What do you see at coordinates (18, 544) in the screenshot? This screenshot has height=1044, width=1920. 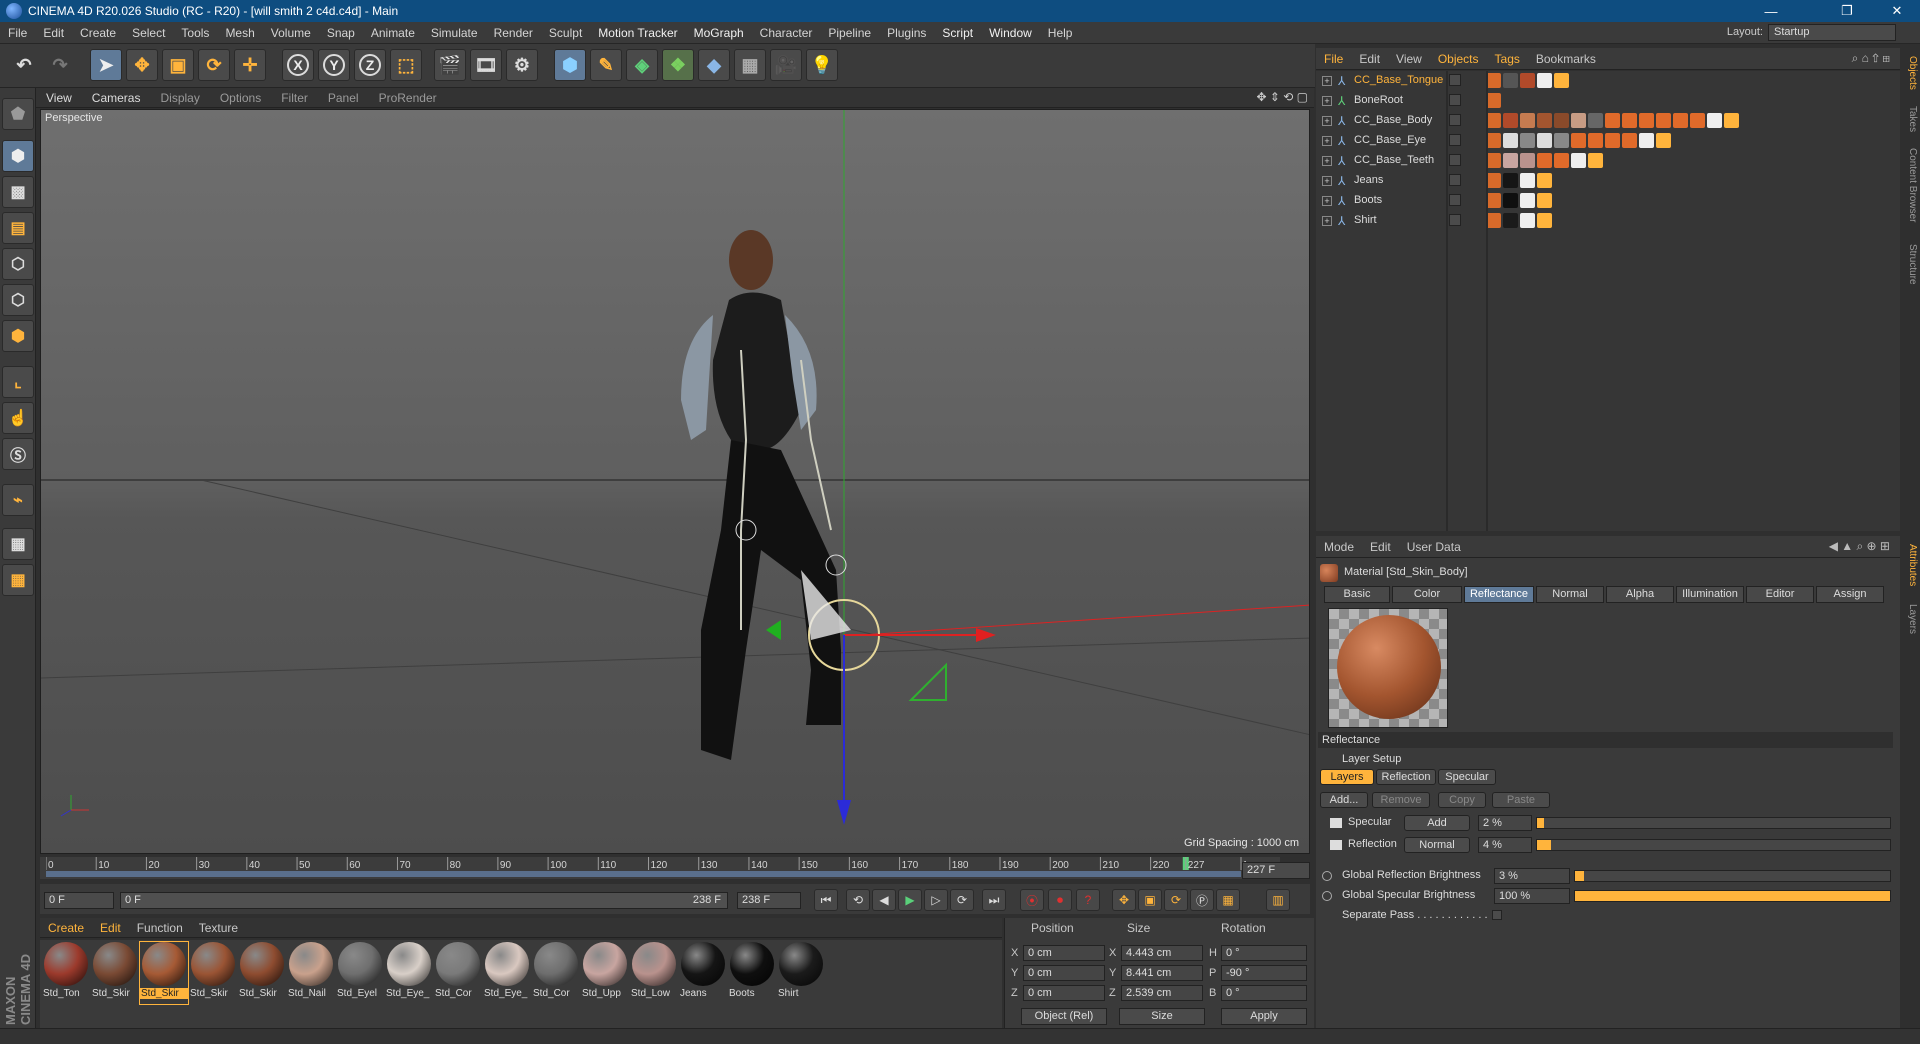 I see `workplane-lock-icon: ▦` at bounding box center [18, 544].